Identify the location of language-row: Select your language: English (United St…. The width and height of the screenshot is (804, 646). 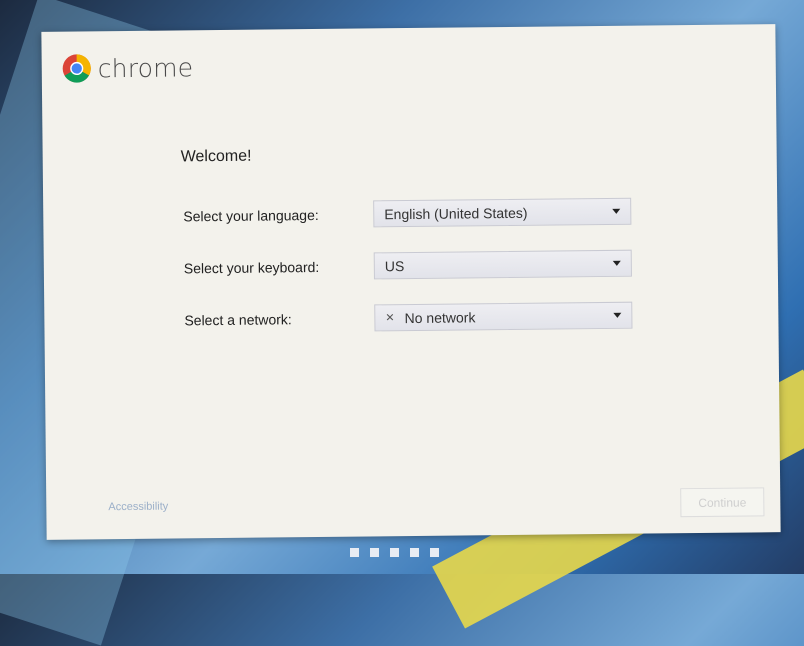
(407, 213).